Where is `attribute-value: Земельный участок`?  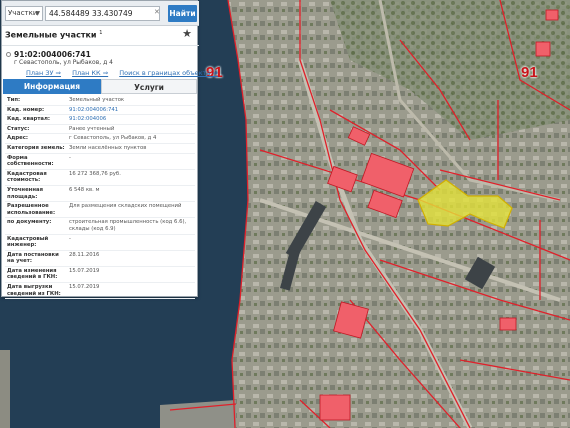 attribute-value: Земельный участок is located at coordinates (97, 100).